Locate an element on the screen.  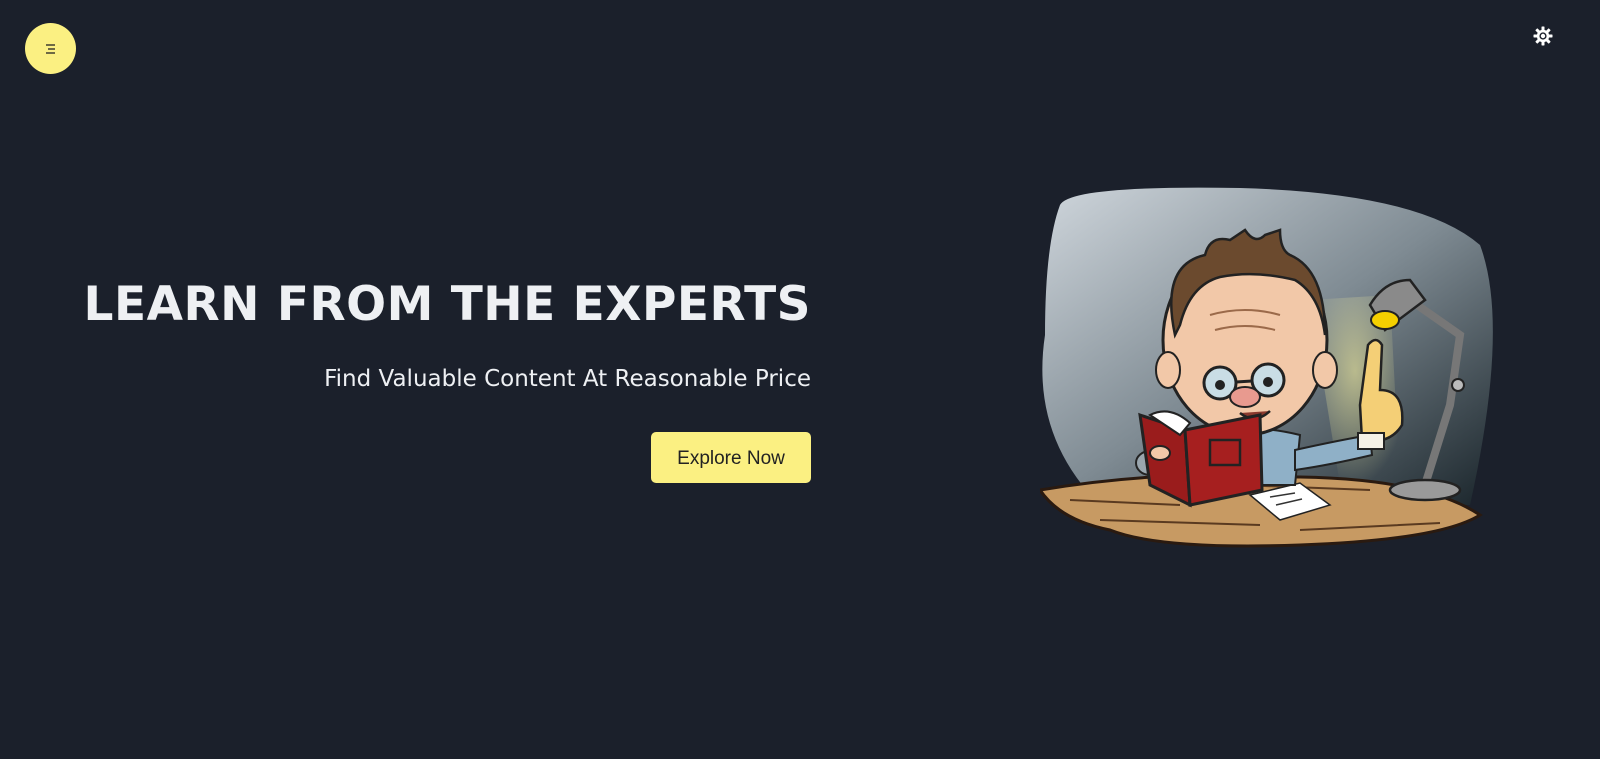
sun-gear-icon is located at coordinates (1543, 36).